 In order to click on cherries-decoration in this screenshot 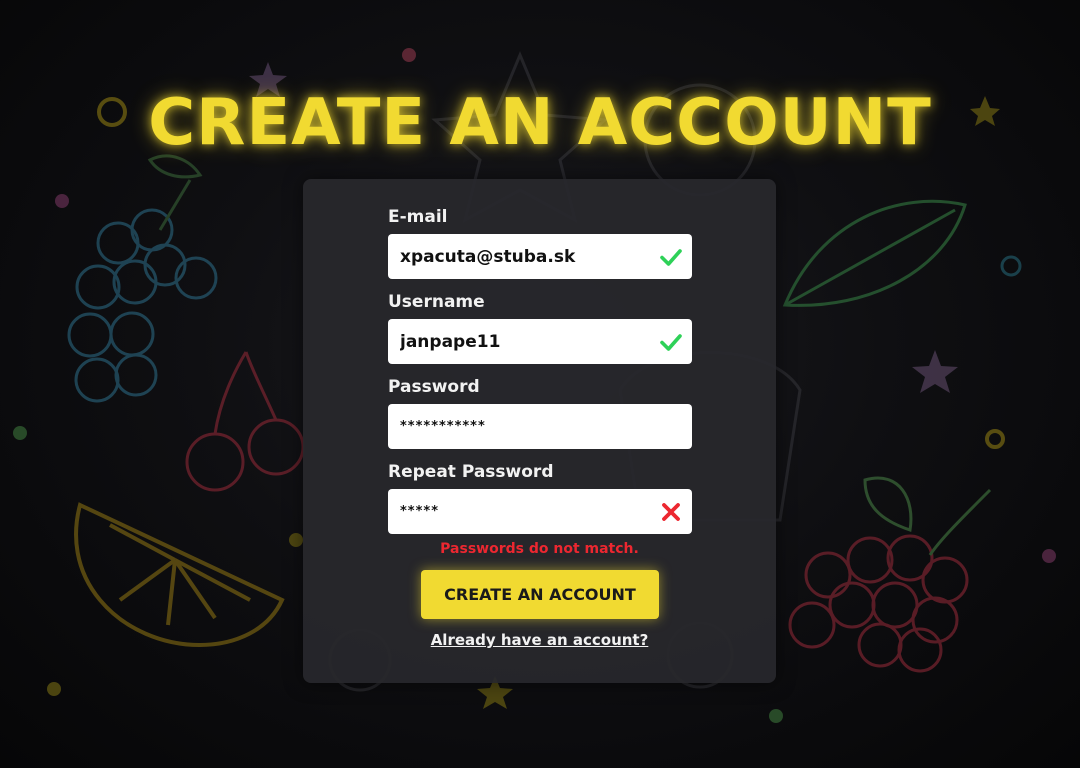, I will do `click(245, 421)`.